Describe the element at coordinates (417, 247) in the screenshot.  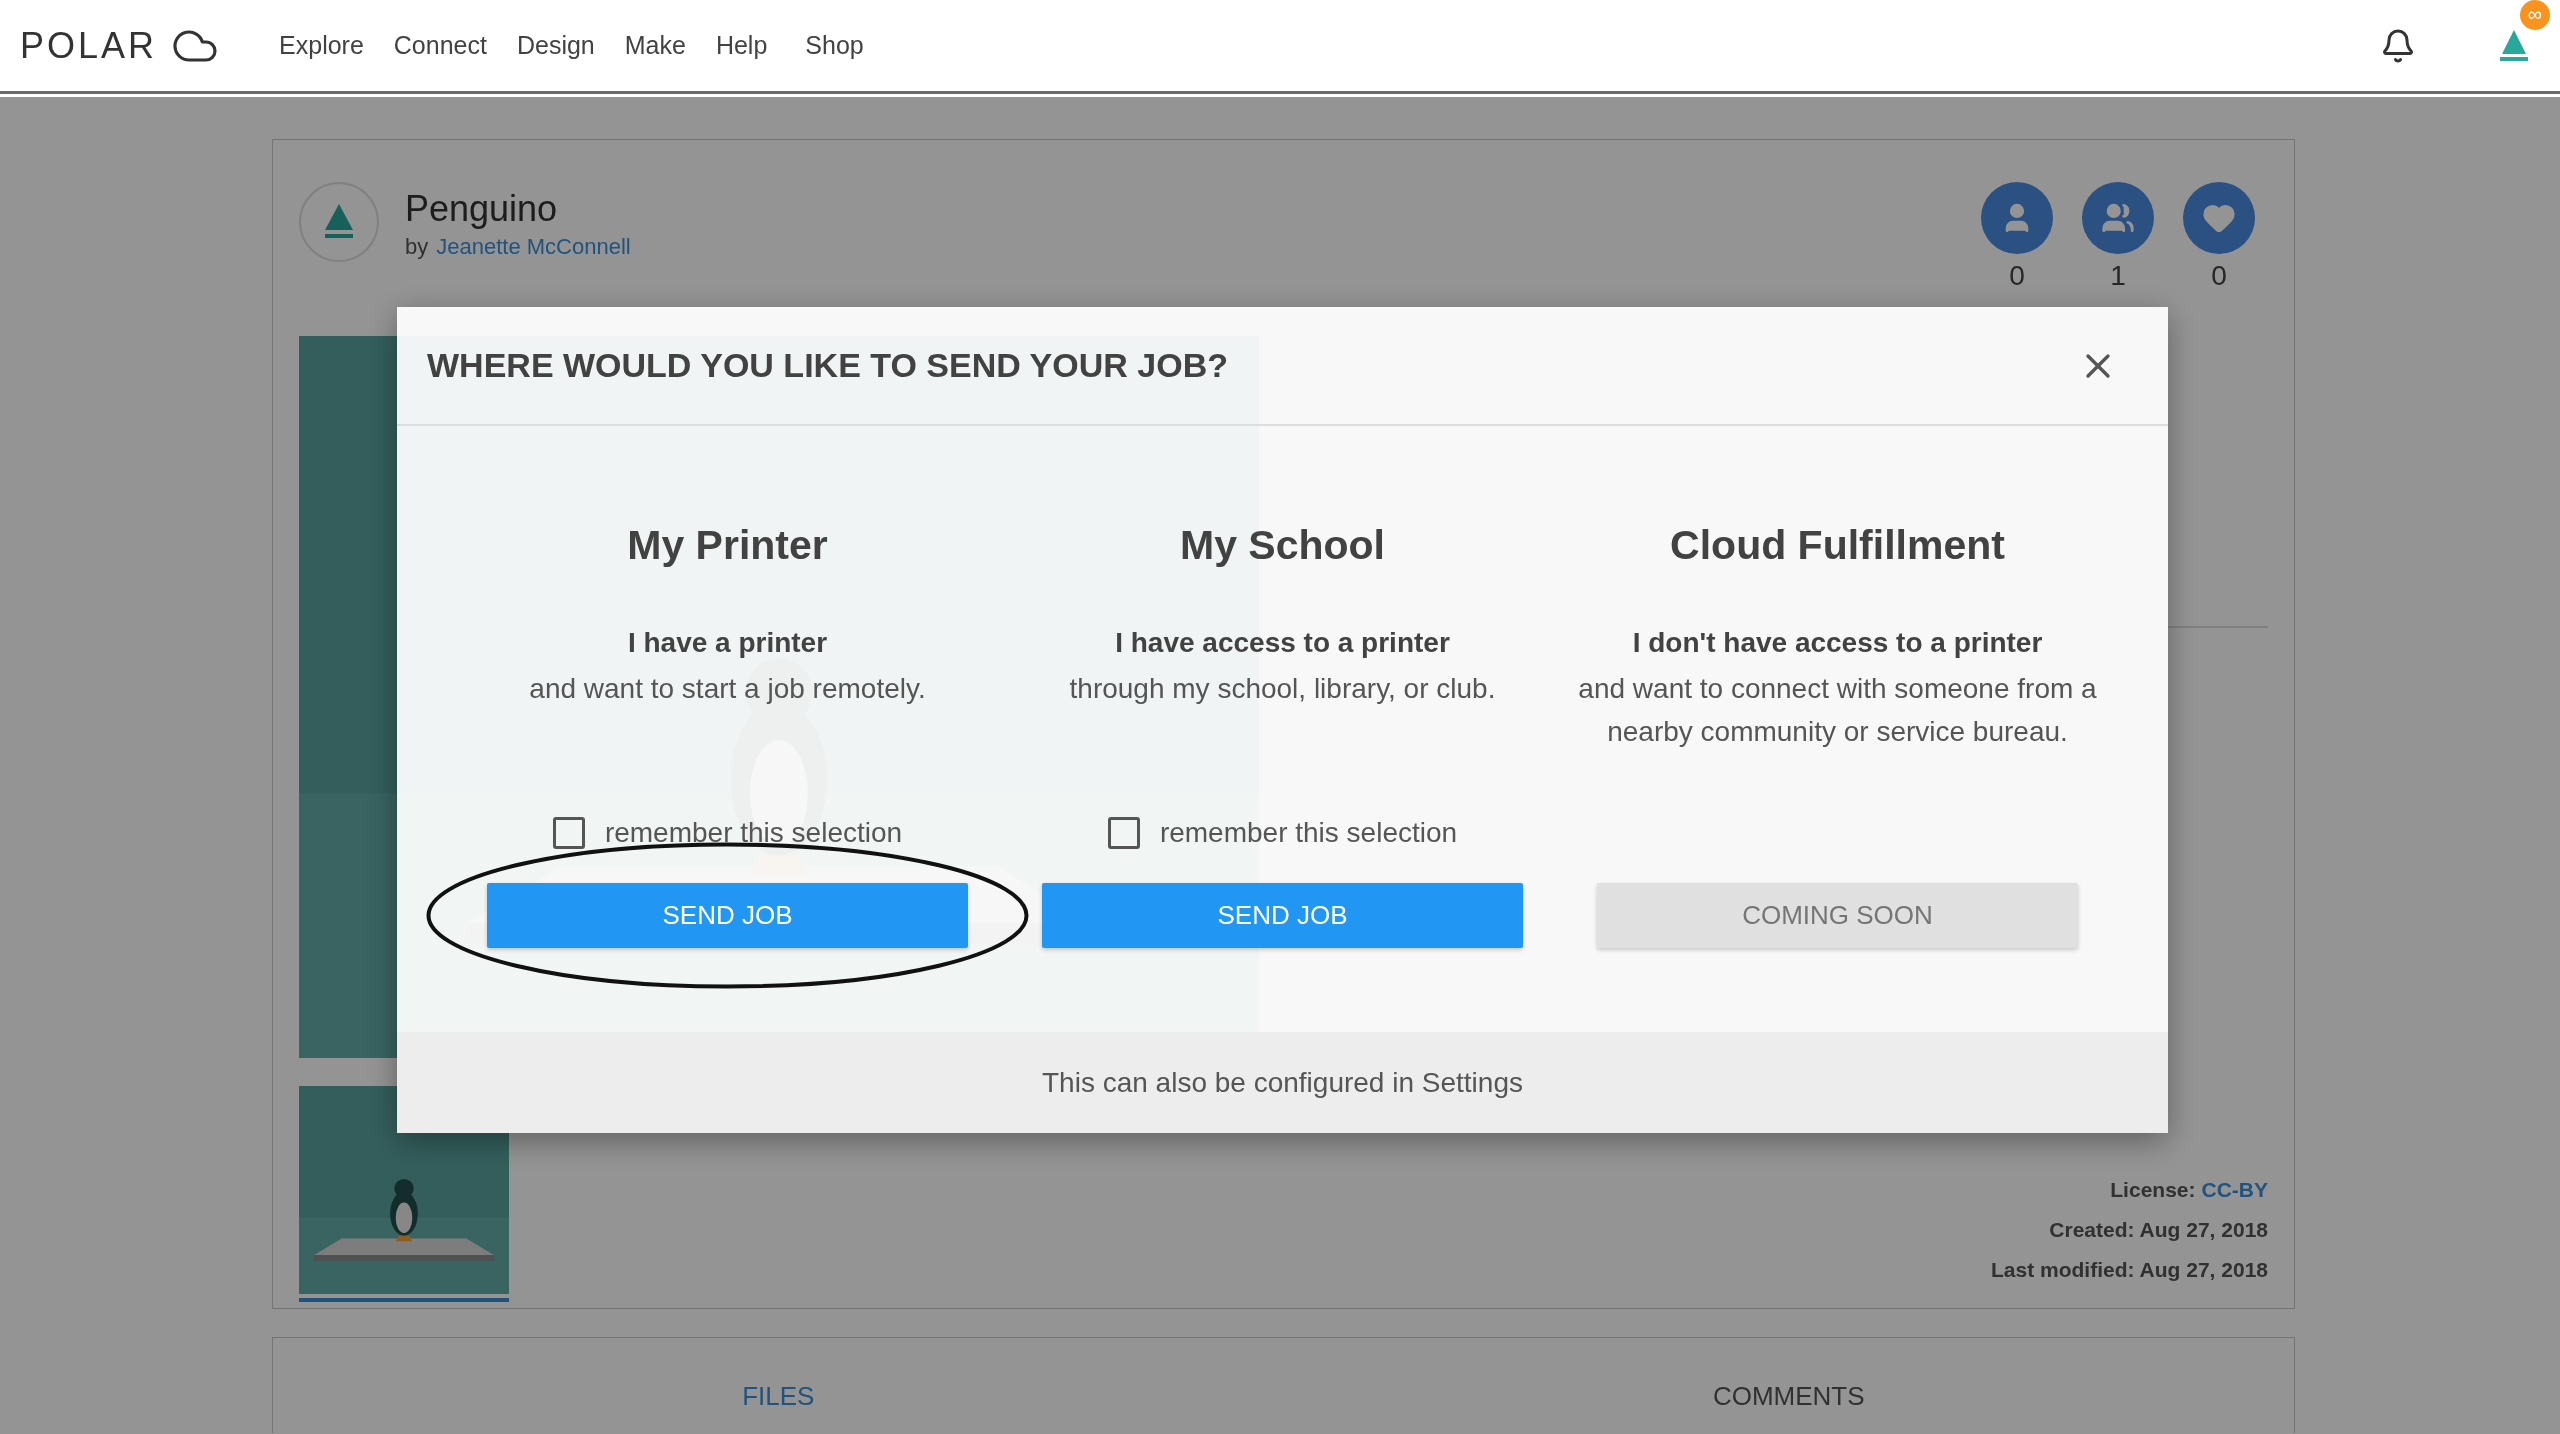
I see `byline-label: by` at that location.